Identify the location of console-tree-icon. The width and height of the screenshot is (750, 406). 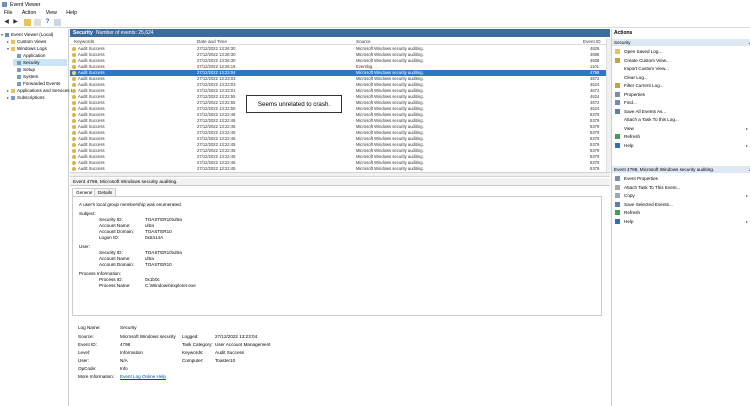
(37, 22).